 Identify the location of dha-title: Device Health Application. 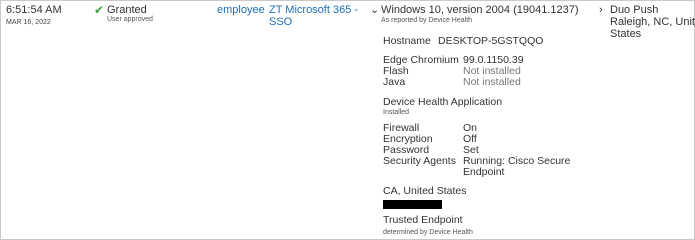
(443, 102).